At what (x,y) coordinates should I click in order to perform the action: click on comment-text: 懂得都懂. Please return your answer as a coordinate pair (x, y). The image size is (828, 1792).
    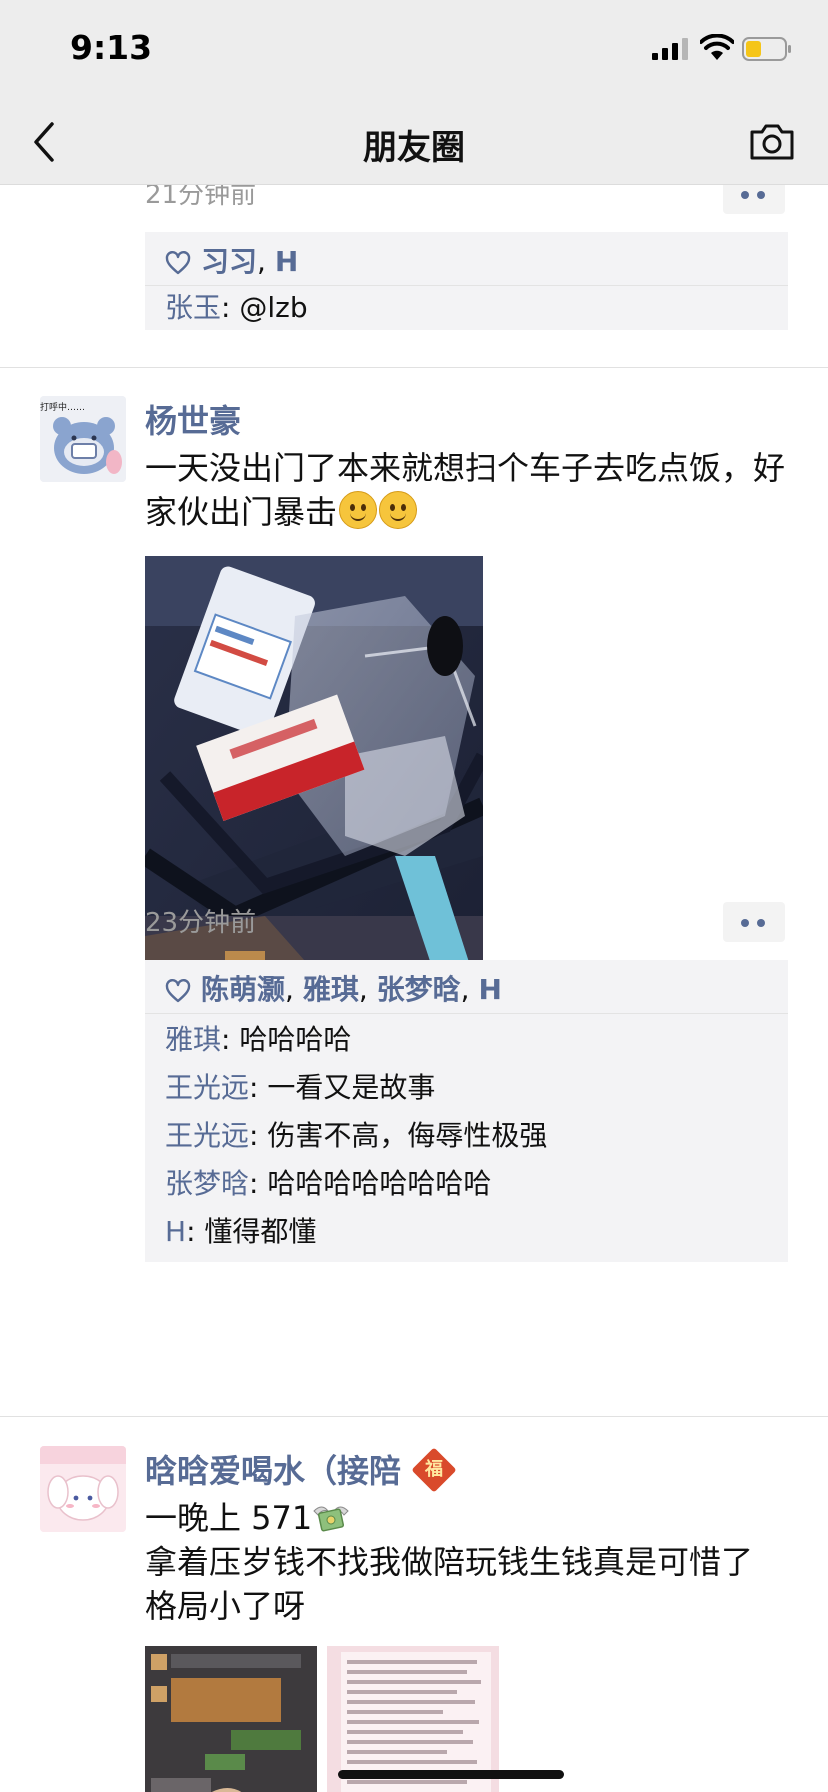
    Looking at the image, I should click on (260, 1231).